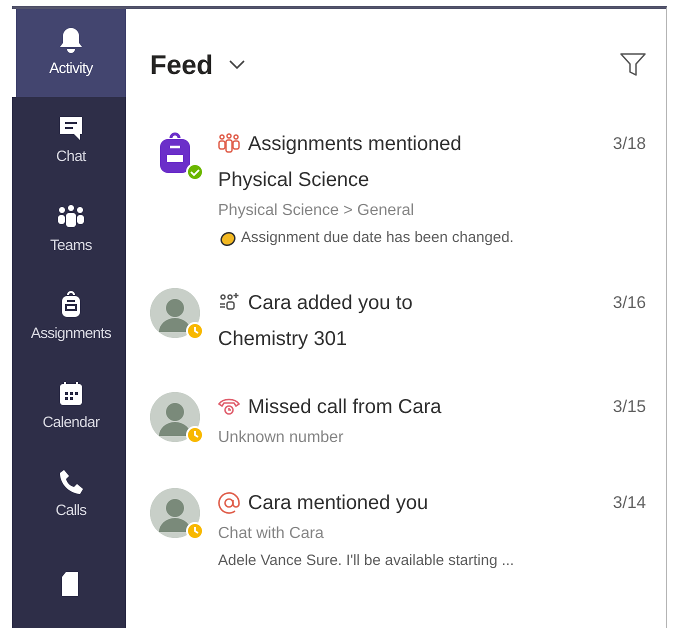  Describe the element at coordinates (229, 144) in the screenshot. I see `people-icon` at that location.